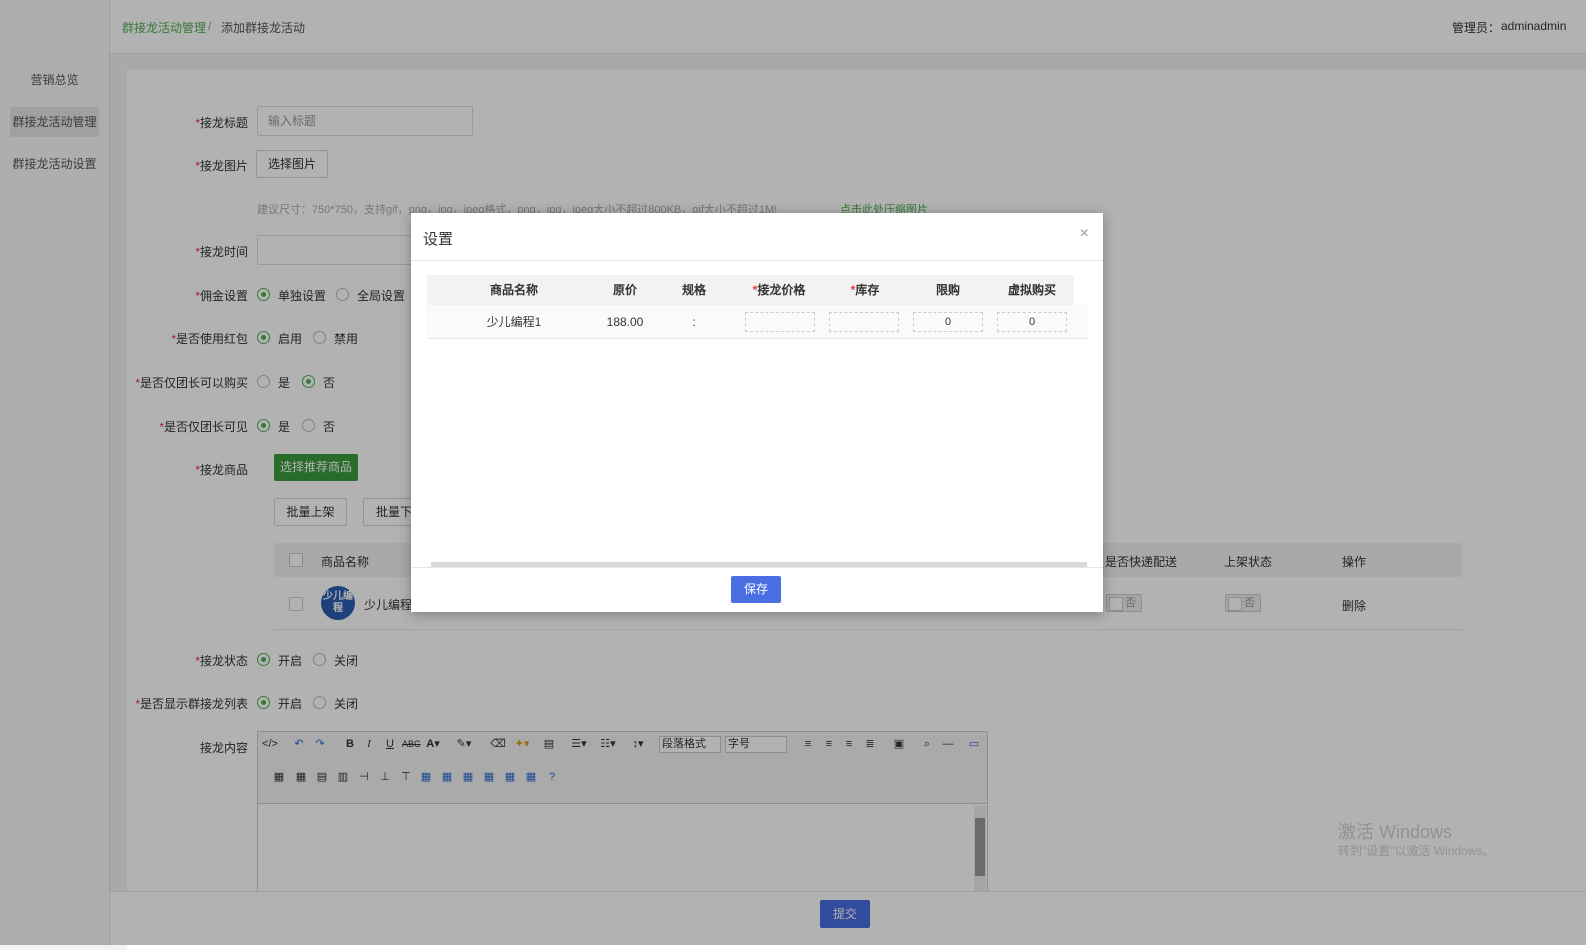 This screenshot has height=950, width=1586. I want to click on limit-input: 0, so click(948, 322).